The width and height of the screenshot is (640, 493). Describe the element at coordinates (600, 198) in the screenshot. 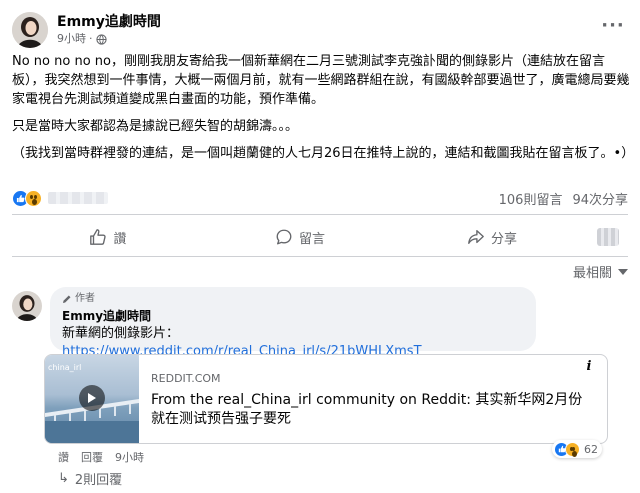

I see `share-count: 94次分享` at that location.